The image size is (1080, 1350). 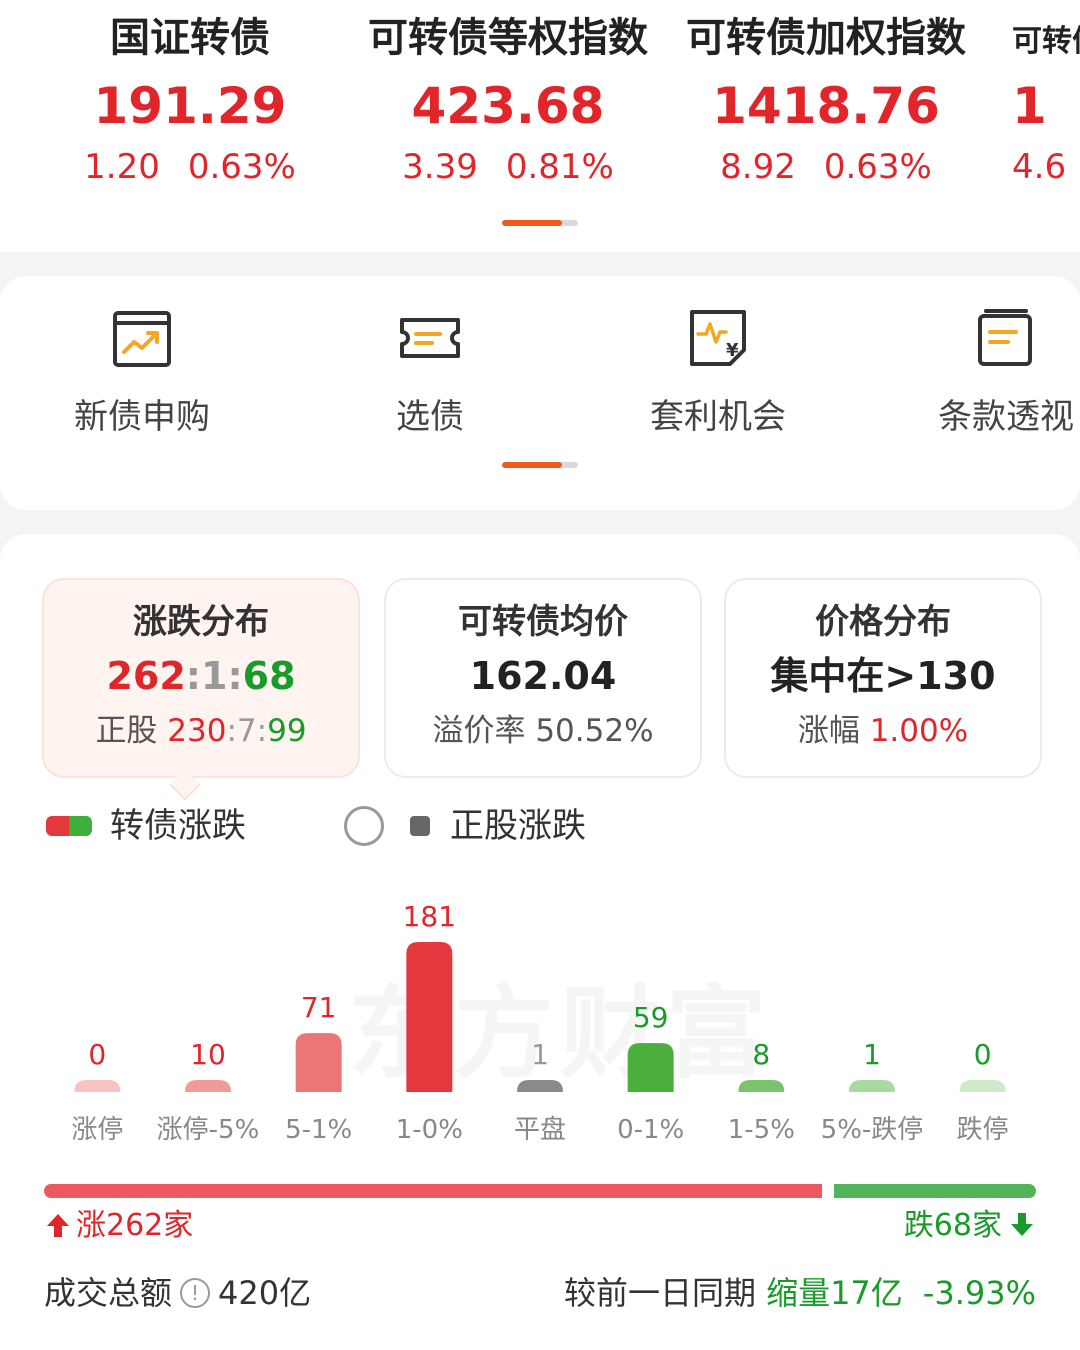 What do you see at coordinates (543, 622) in the screenshot?
I see `avg-price-title: 可转债均价` at bounding box center [543, 622].